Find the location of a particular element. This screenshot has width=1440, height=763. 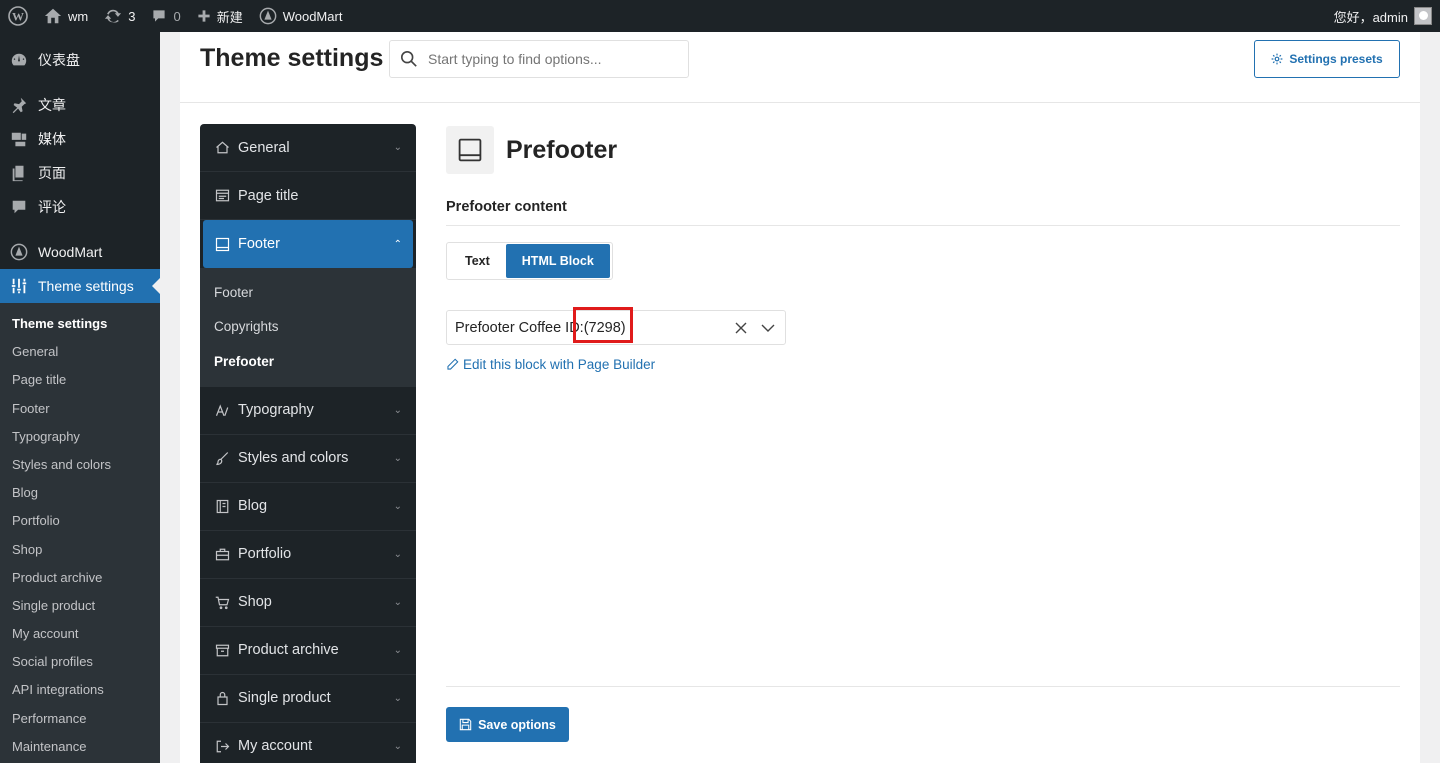

submenu-page-title: Page title is located at coordinates (80, 380).